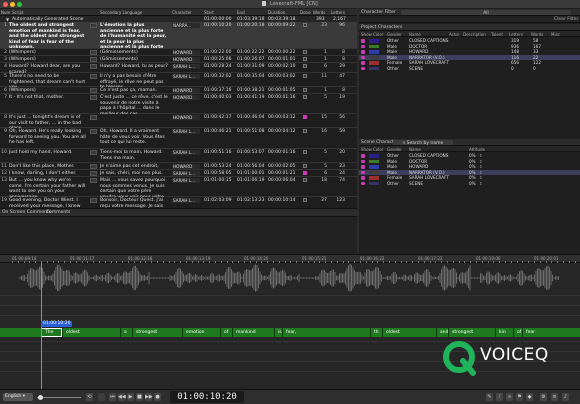 The image size is (580, 404). What do you see at coordinates (58, 212) in the screenshot?
I see `comments-tab: Comments` at bounding box center [58, 212].